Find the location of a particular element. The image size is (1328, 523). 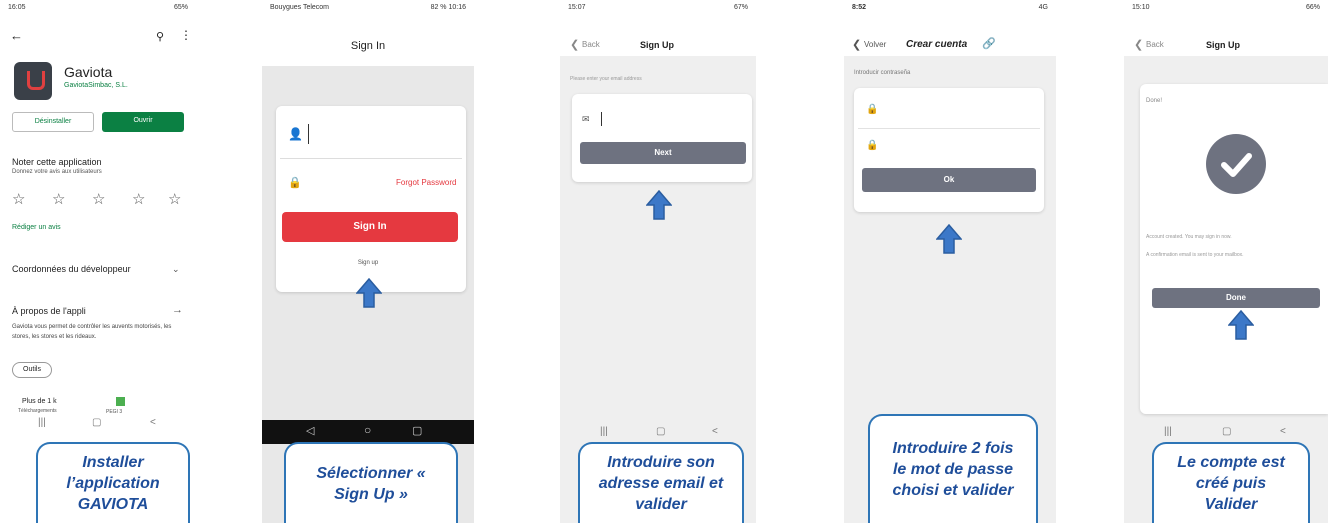

ok-button: Ok is located at coordinates (949, 180).